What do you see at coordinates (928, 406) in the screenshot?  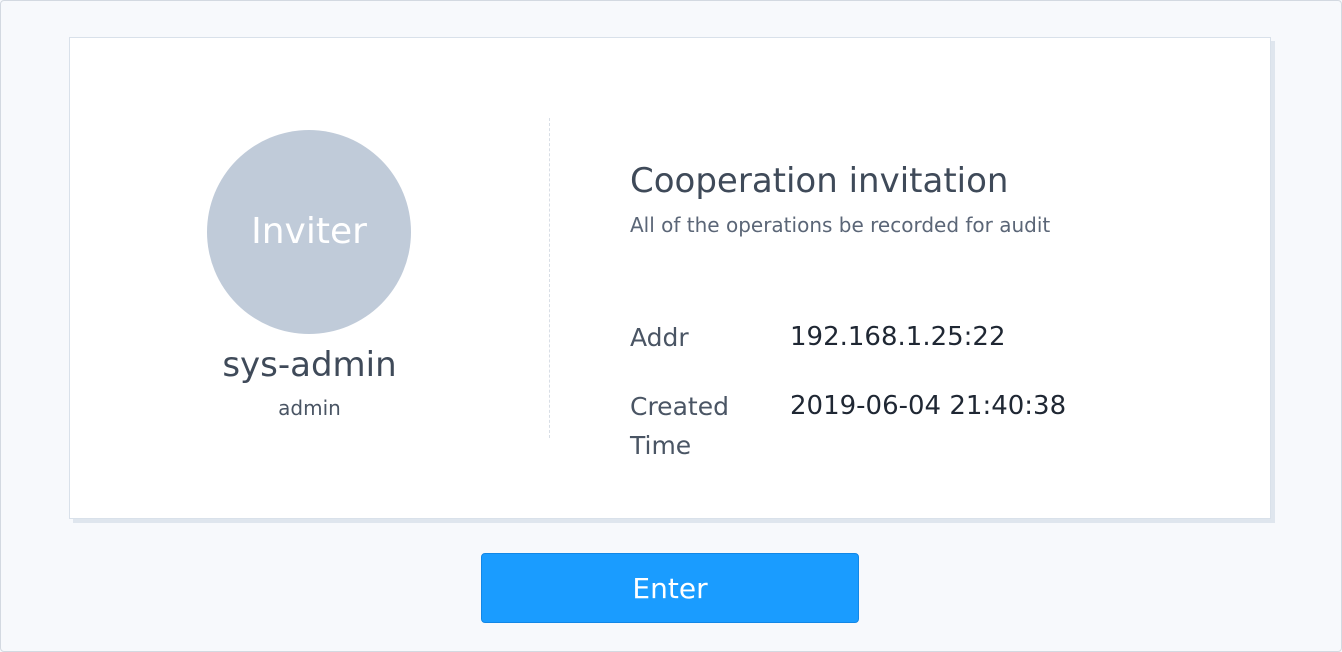 I see `info-value-created-time: 2019-06-04 21:40:38` at bounding box center [928, 406].